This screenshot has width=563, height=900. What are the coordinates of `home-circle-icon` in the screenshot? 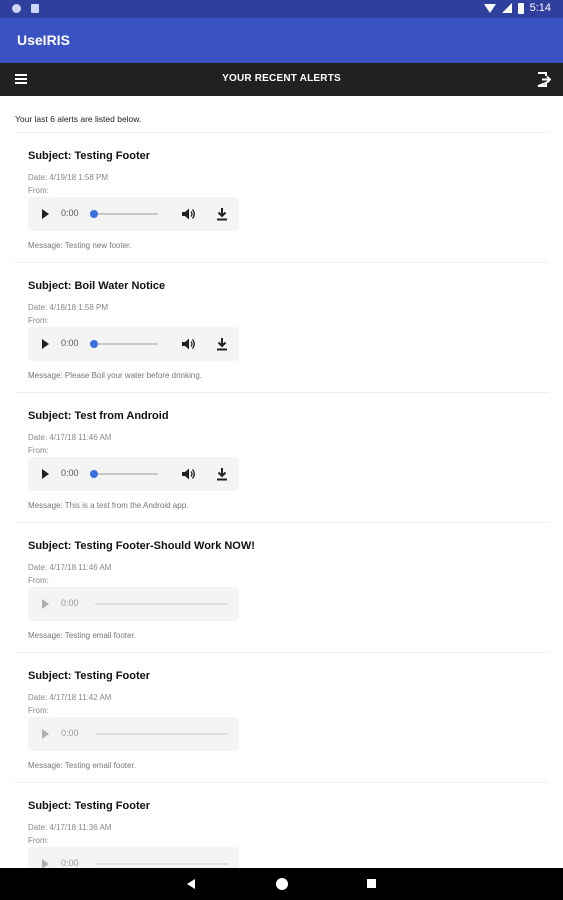 It's located at (282, 884).